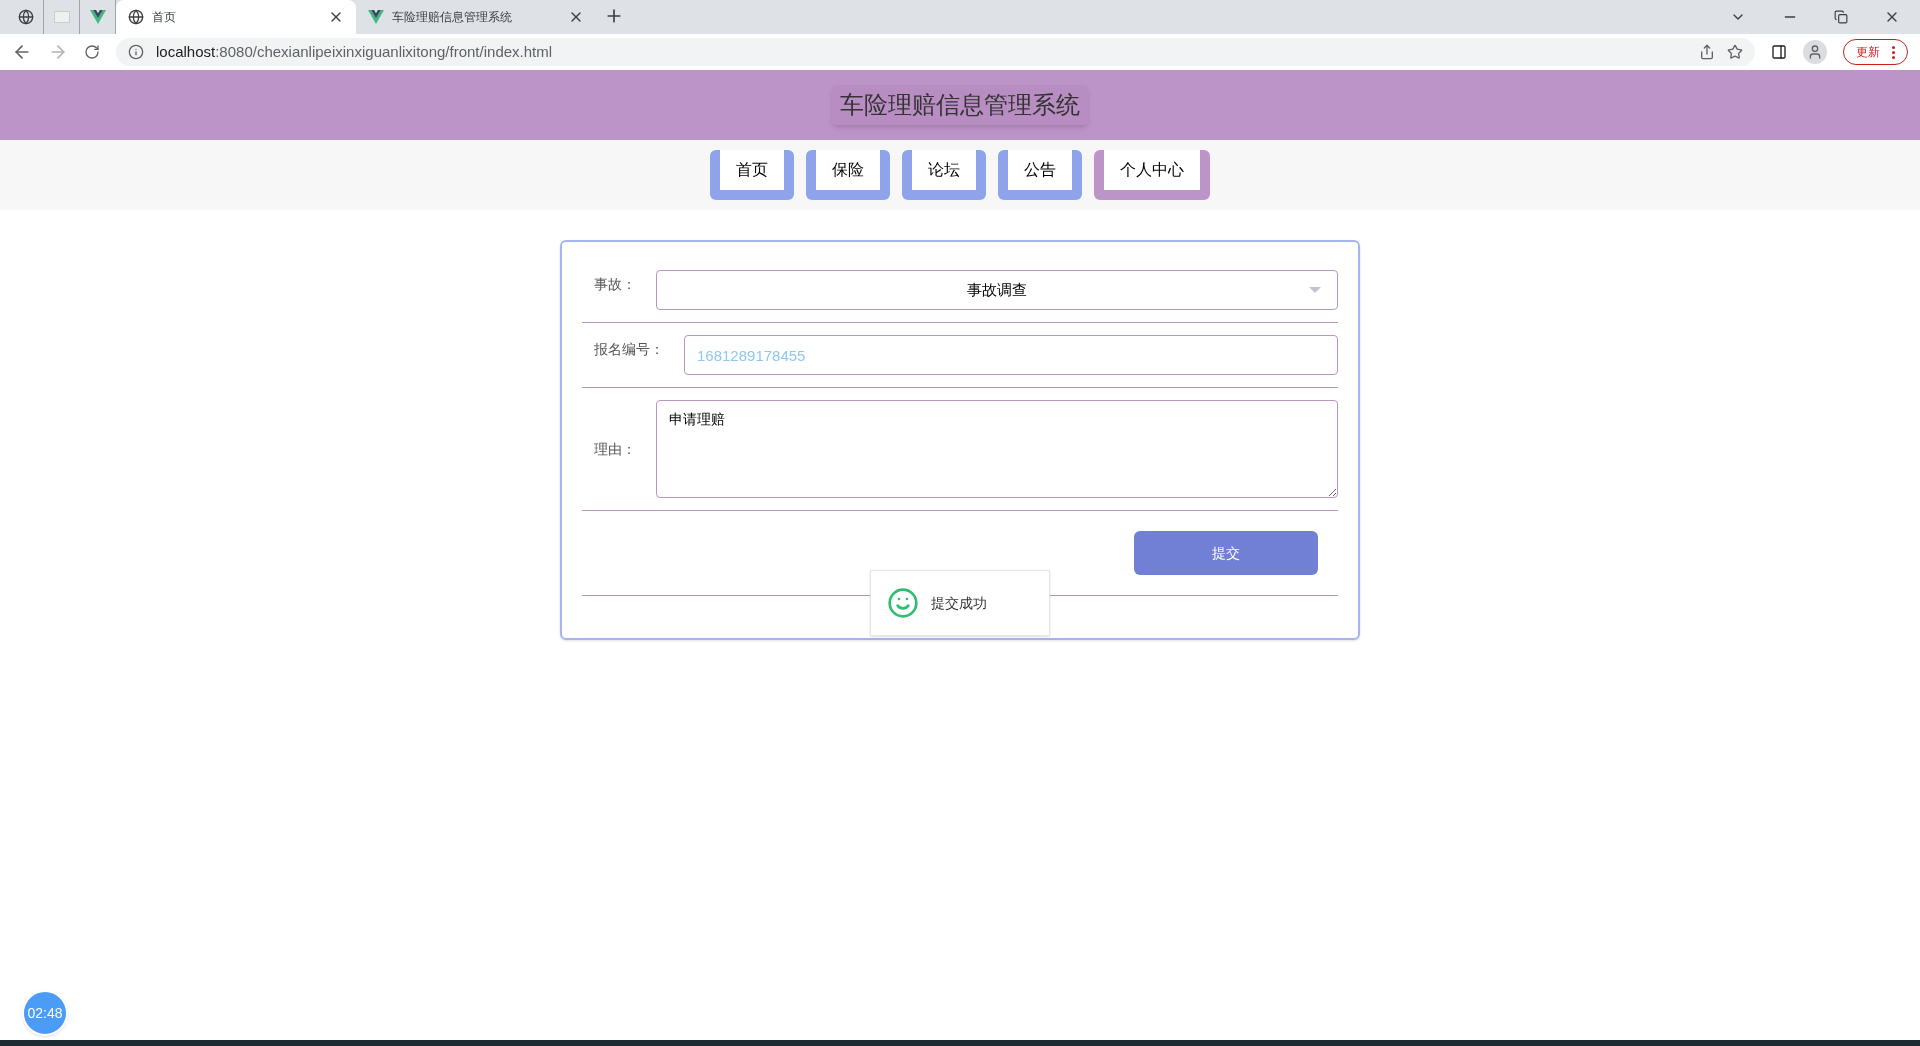 This screenshot has height=1046, width=1920. I want to click on nav-tab: 论坛, so click(944, 175).